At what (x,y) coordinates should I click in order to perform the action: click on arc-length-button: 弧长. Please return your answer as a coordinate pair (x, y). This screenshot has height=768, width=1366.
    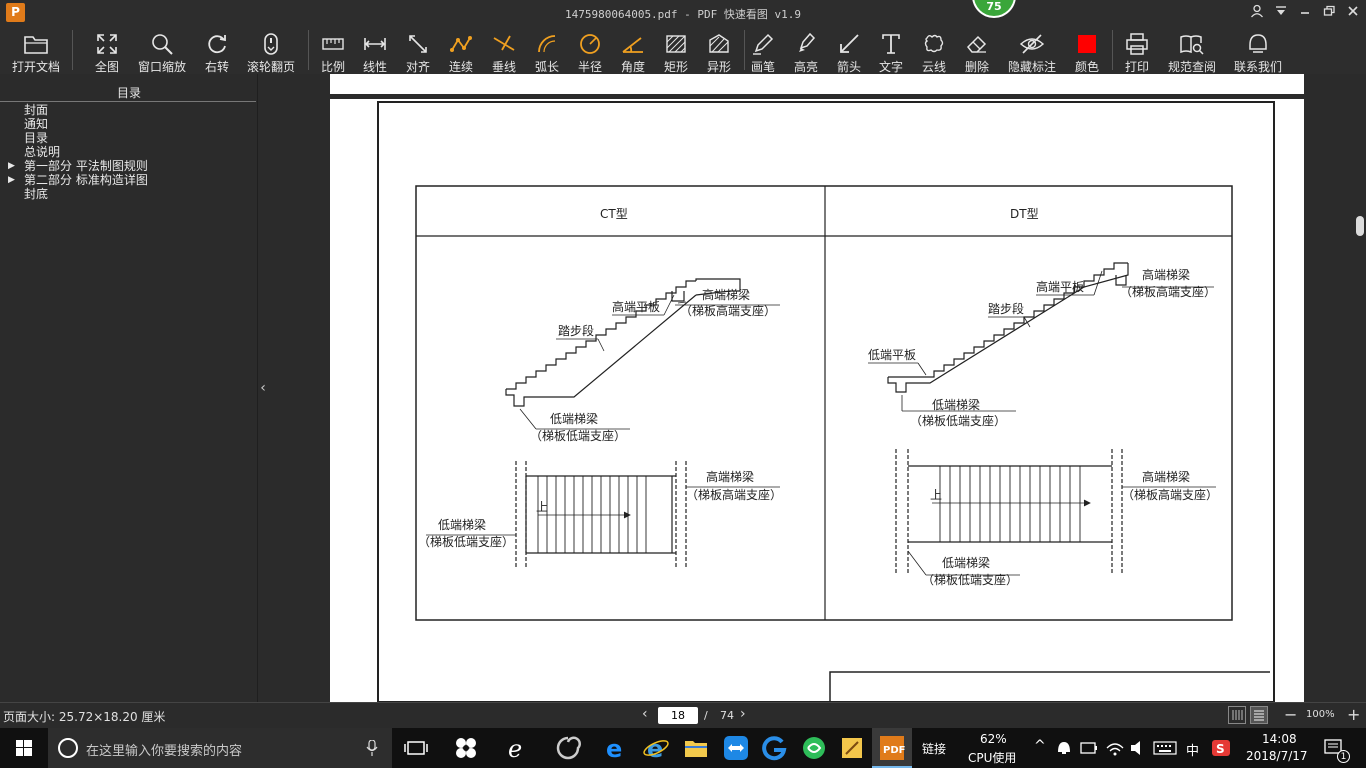
    Looking at the image, I should click on (547, 51).